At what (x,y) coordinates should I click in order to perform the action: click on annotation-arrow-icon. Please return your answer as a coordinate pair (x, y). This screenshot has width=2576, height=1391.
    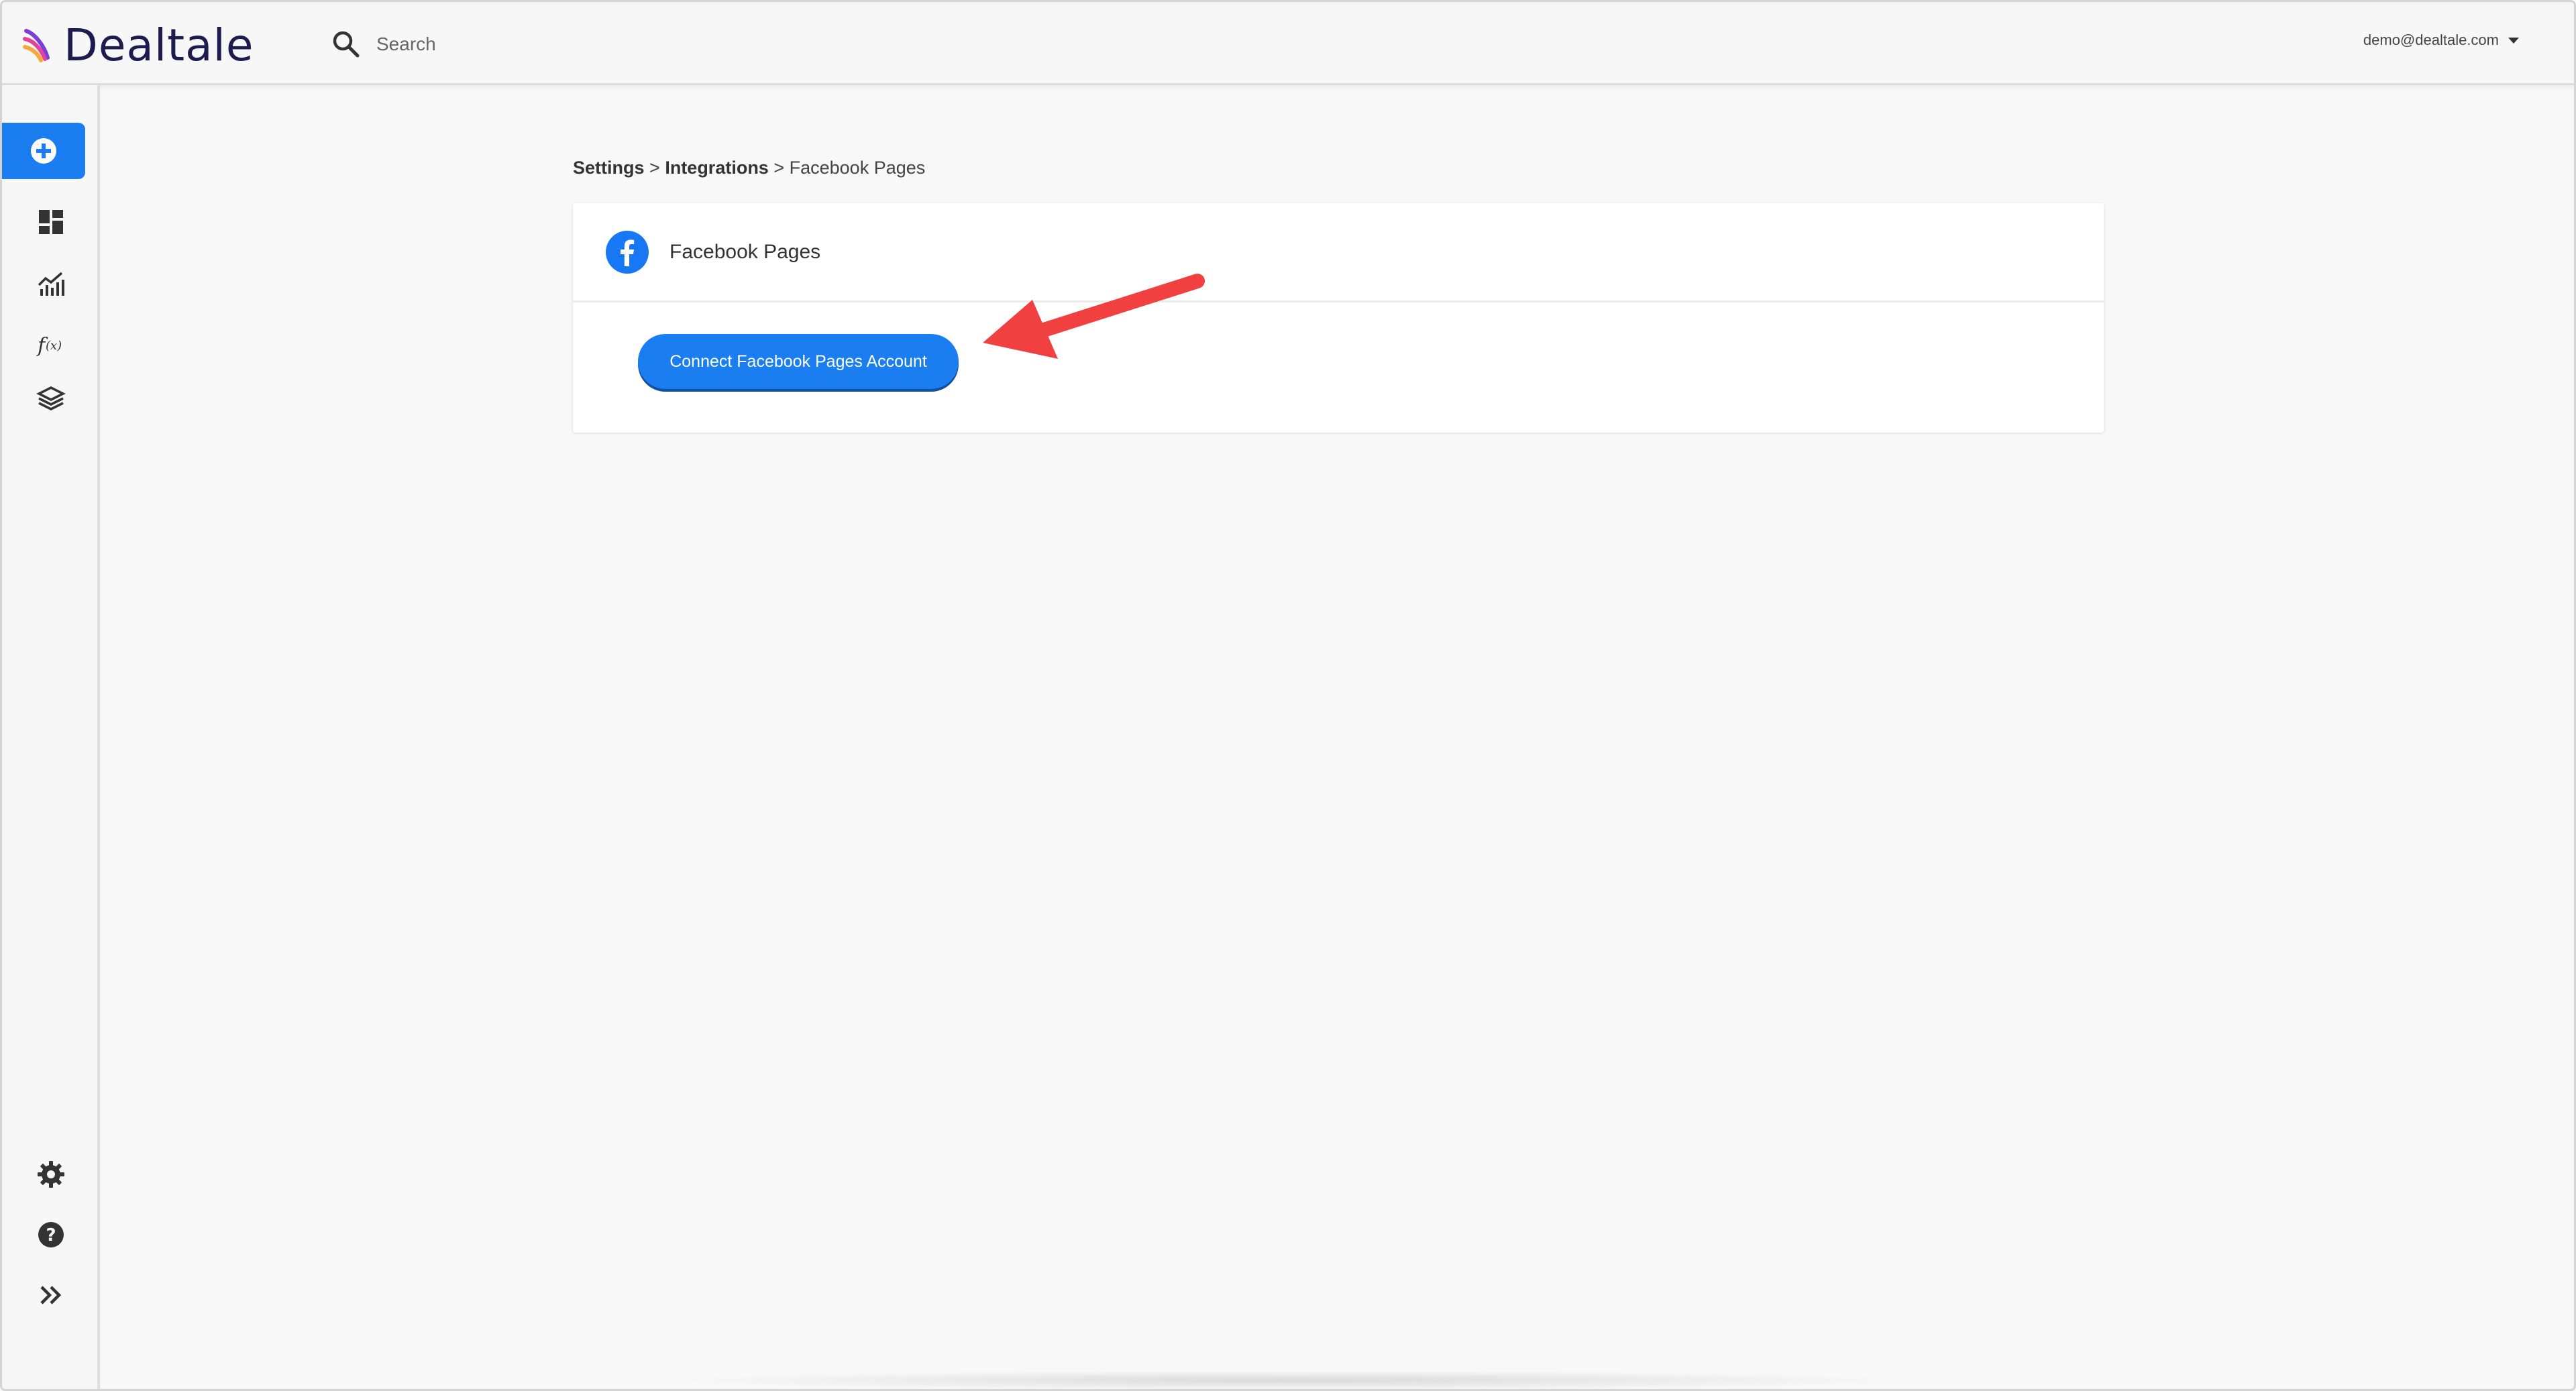
    Looking at the image, I should click on (1094, 316).